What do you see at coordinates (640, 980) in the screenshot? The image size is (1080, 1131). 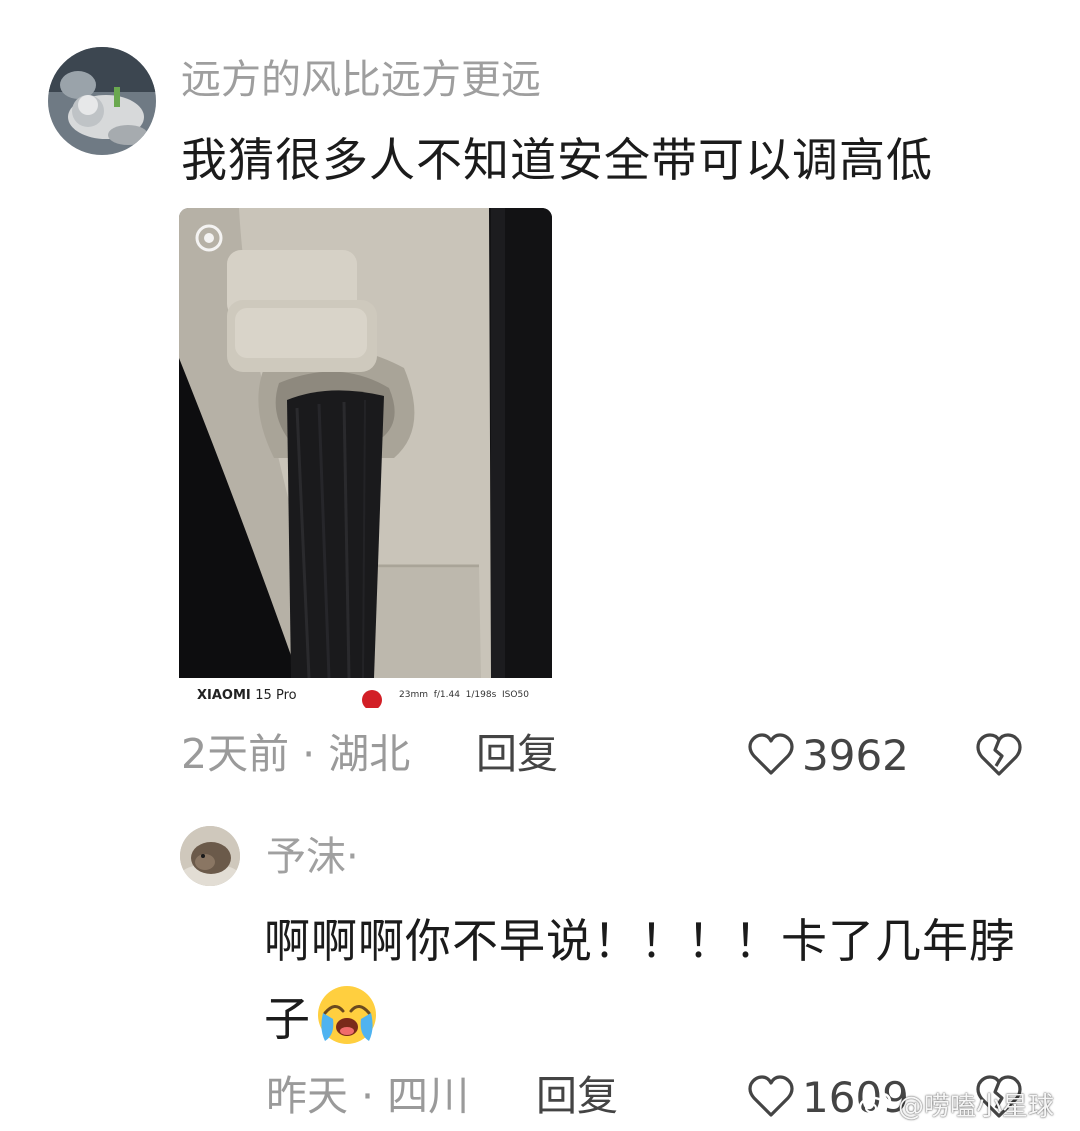 I see `comment-text: 啊啊啊你不早说！！！！卡了几年脖子` at bounding box center [640, 980].